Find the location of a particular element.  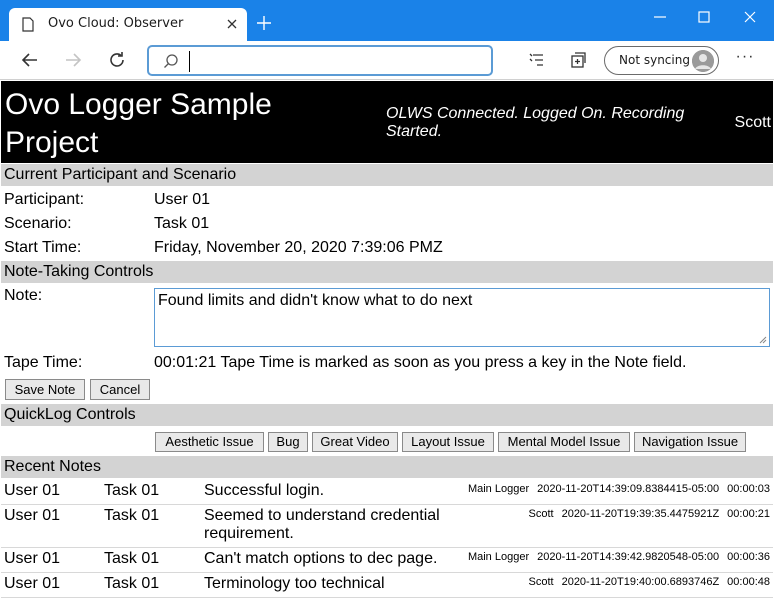

section-current-participant: Current Participant and Scenario is located at coordinates (387, 175).